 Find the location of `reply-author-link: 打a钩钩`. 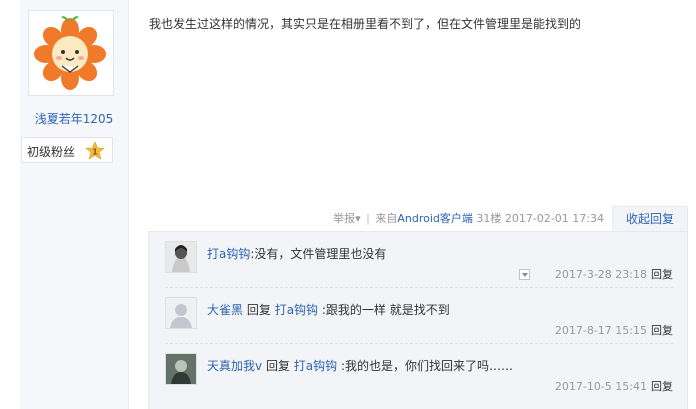

reply-author-link: 打a钩钩 is located at coordinates (228, 254).